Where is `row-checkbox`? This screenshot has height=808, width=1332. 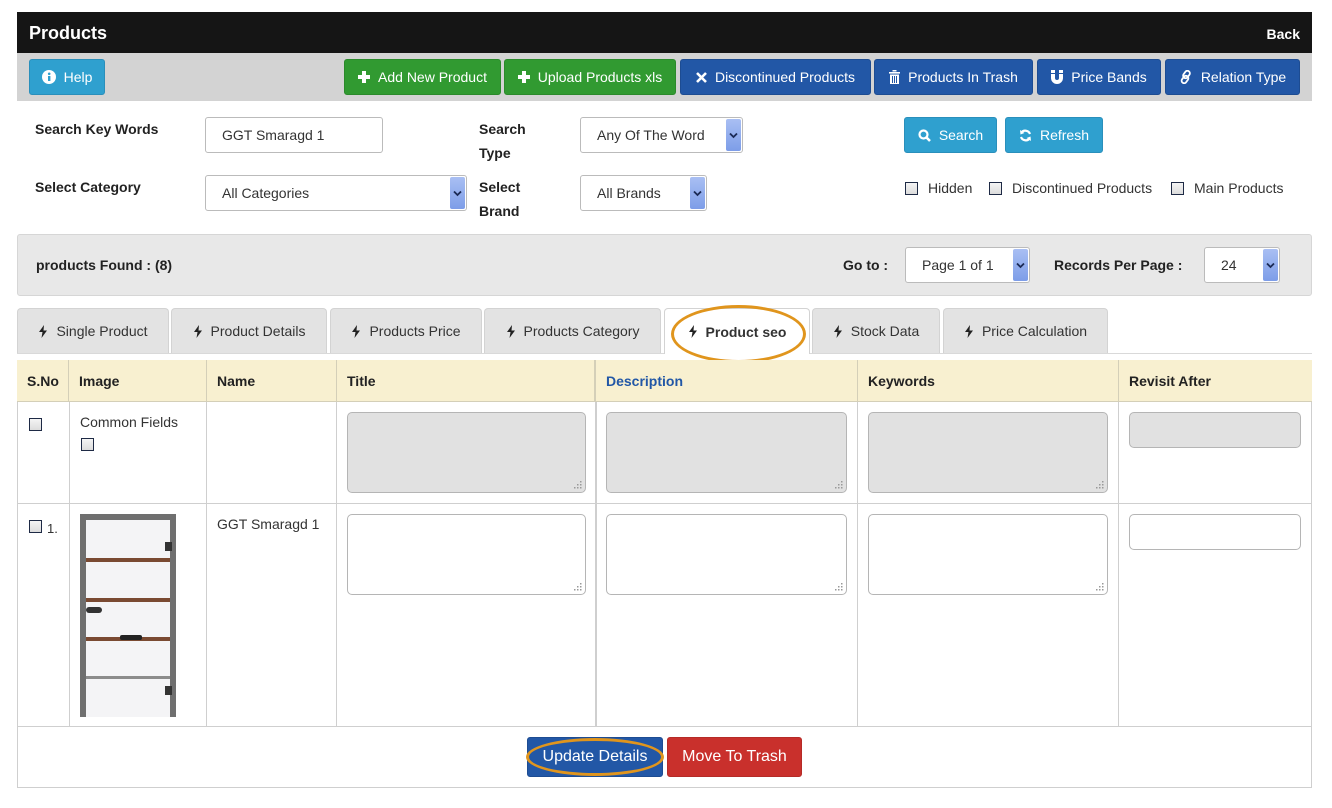
row-checkbox is located at coordinates (35, 526).